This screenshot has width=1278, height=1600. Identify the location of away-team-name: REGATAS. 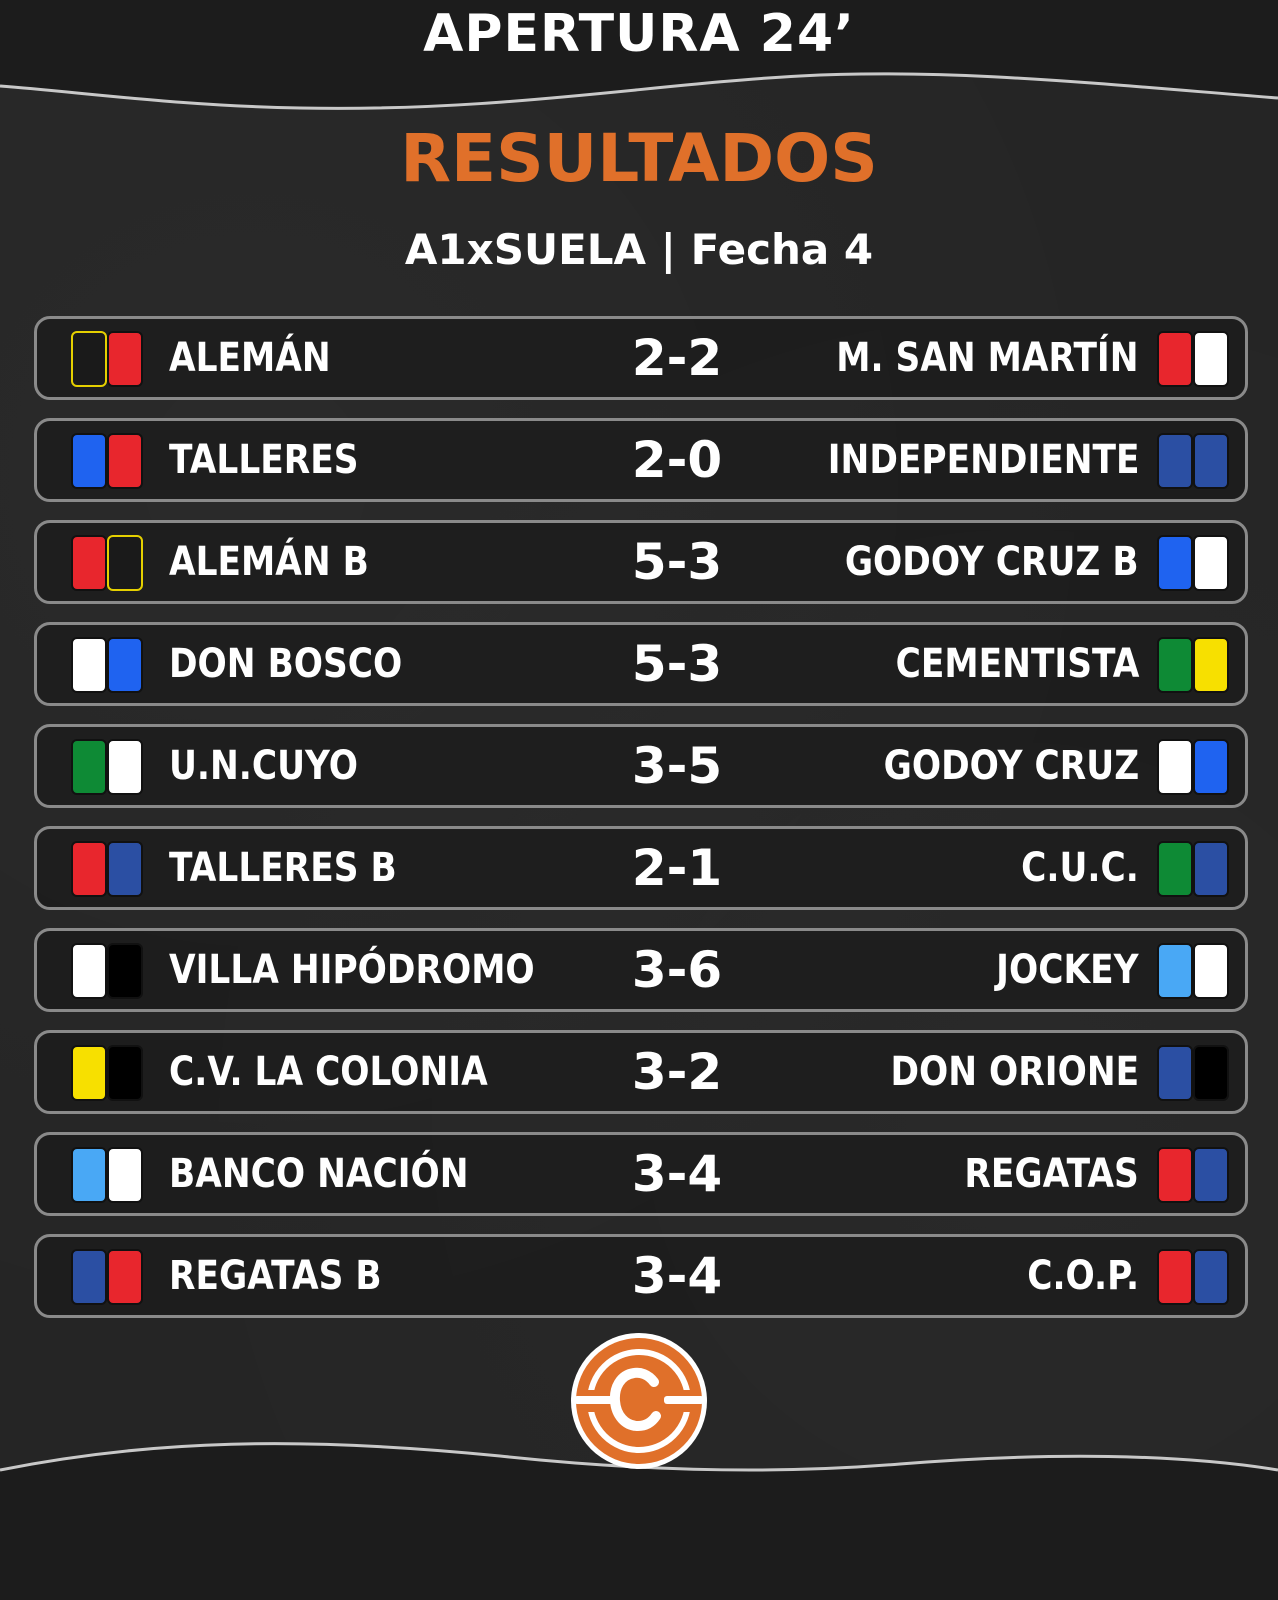
(1051, 1174).